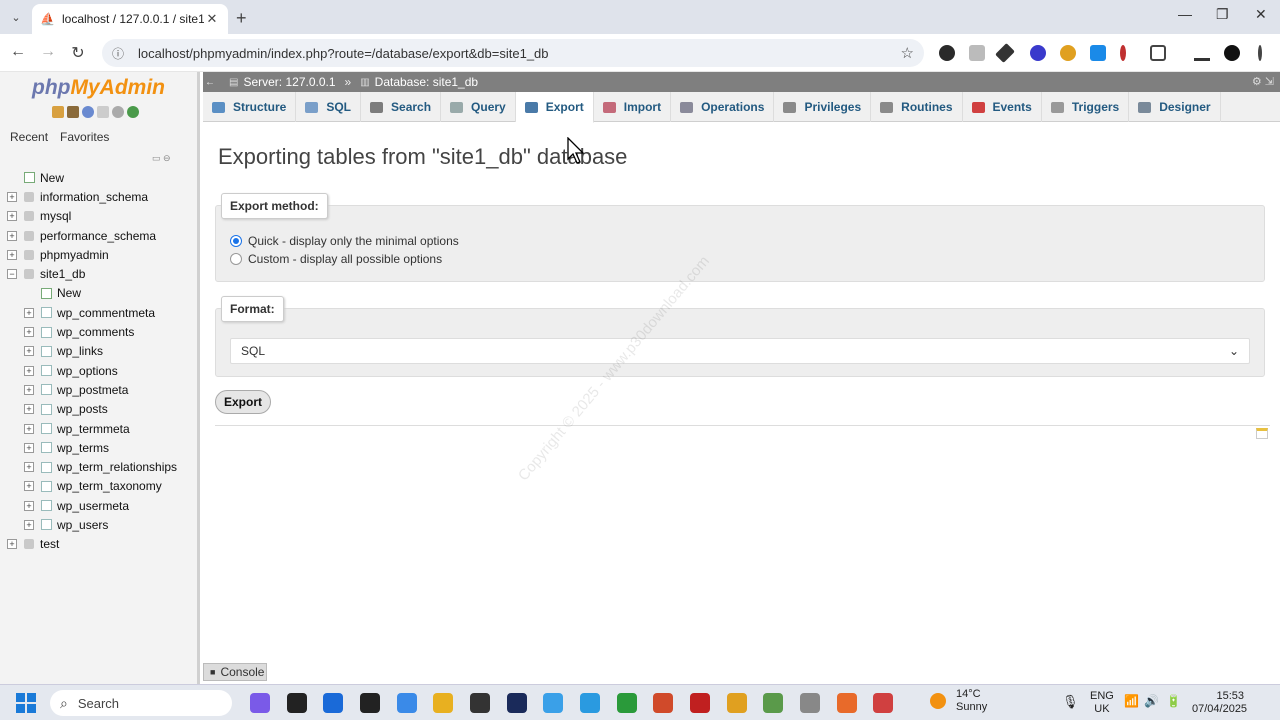 Image resolution: width=1280 pixels, height=720 pixels. I want to click on download-icon, so click(1202, 53).